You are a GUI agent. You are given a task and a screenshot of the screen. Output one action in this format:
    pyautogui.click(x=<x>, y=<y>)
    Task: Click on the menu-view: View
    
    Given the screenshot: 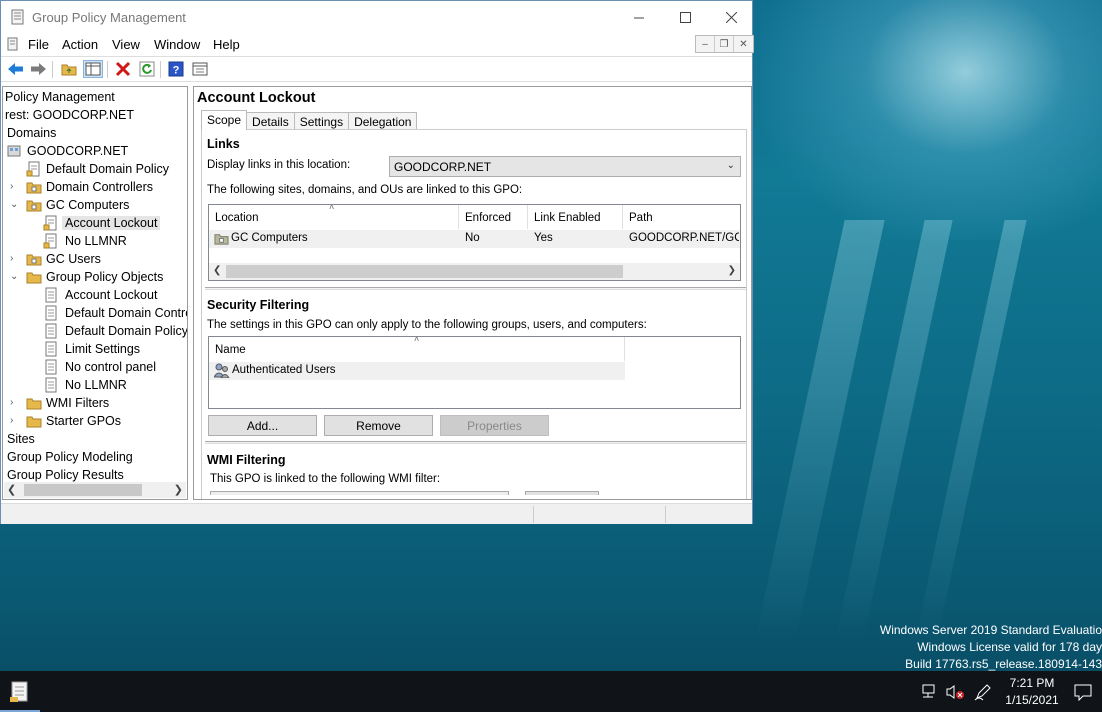 What is the action you would take?
    pyautogui.click(x=126, y=44)
    